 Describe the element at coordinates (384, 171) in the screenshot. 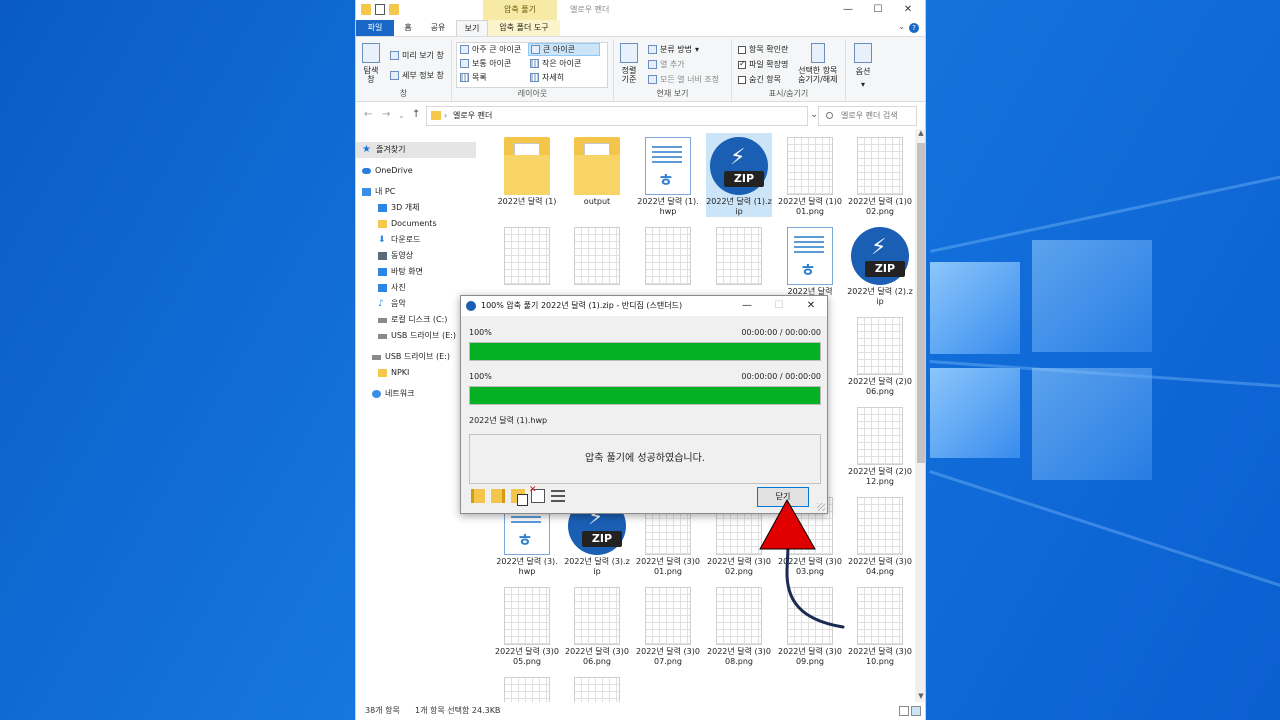

I see `nav-item: OneDrive` at that location.